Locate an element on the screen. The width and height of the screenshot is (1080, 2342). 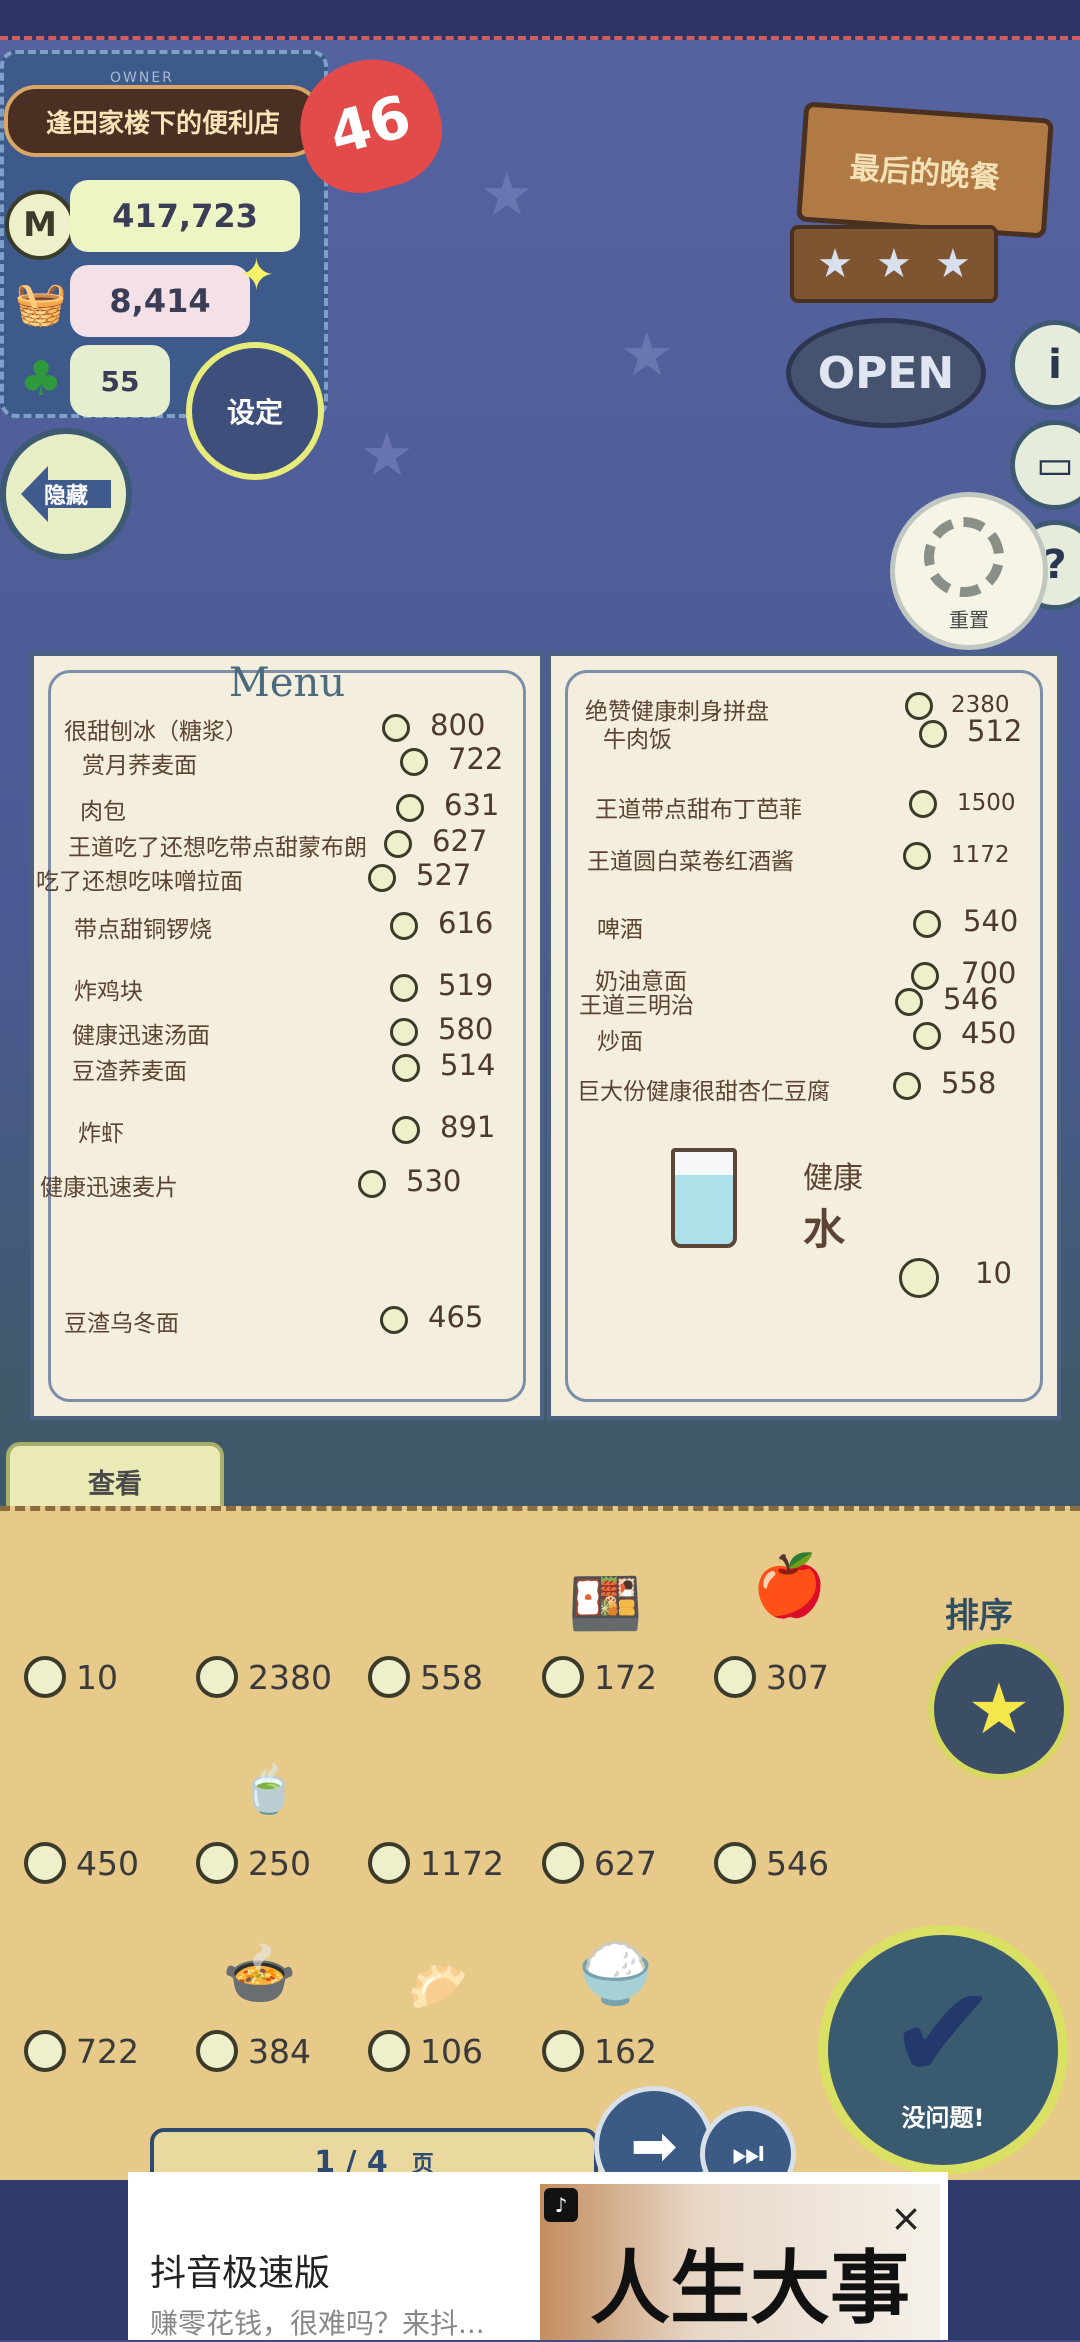
tray-dish-price: 307 is located at coordinates (799, 1676).